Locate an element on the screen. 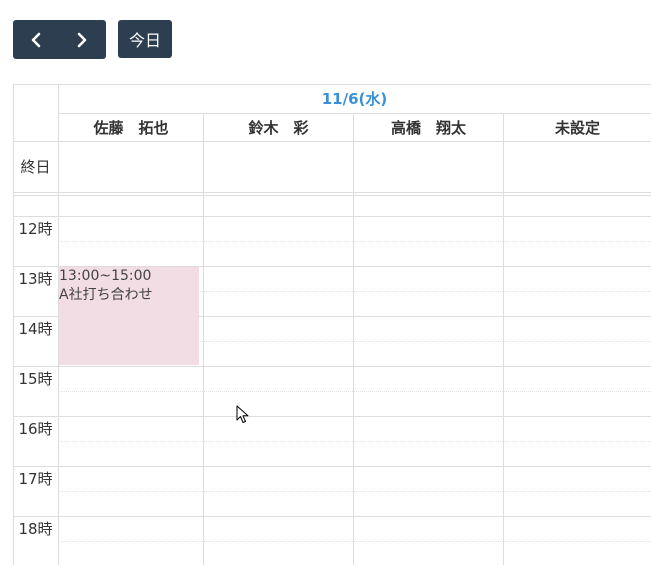 This screenshot has height=565, width=651. next-button is located at coordinates (82, 39).